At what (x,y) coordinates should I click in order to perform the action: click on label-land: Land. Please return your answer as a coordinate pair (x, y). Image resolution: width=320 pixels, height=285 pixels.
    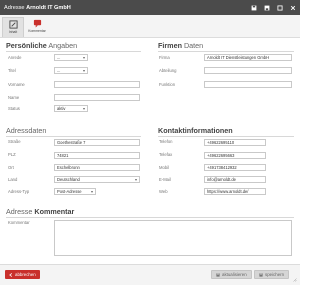
    Looking at the image, I should click on (13, 179).